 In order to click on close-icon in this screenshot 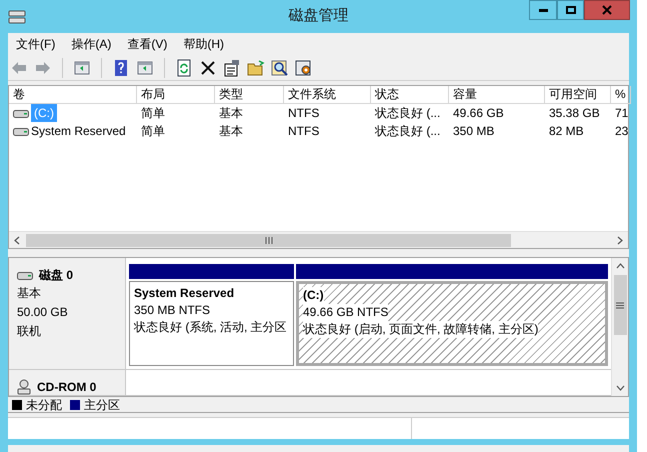, I will do `click(607, 10)`.